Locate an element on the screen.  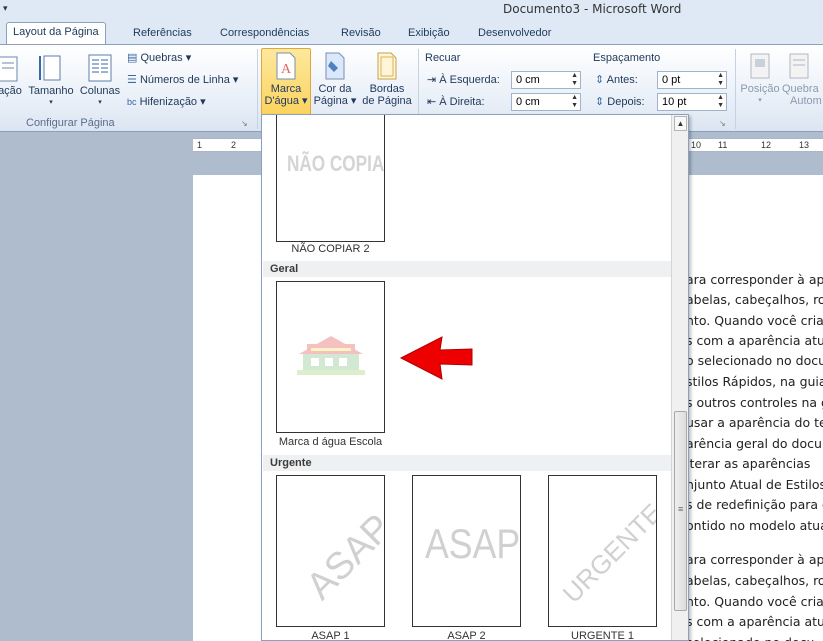
watermark-label-line2: D'água is located at coordinates (281, 101).